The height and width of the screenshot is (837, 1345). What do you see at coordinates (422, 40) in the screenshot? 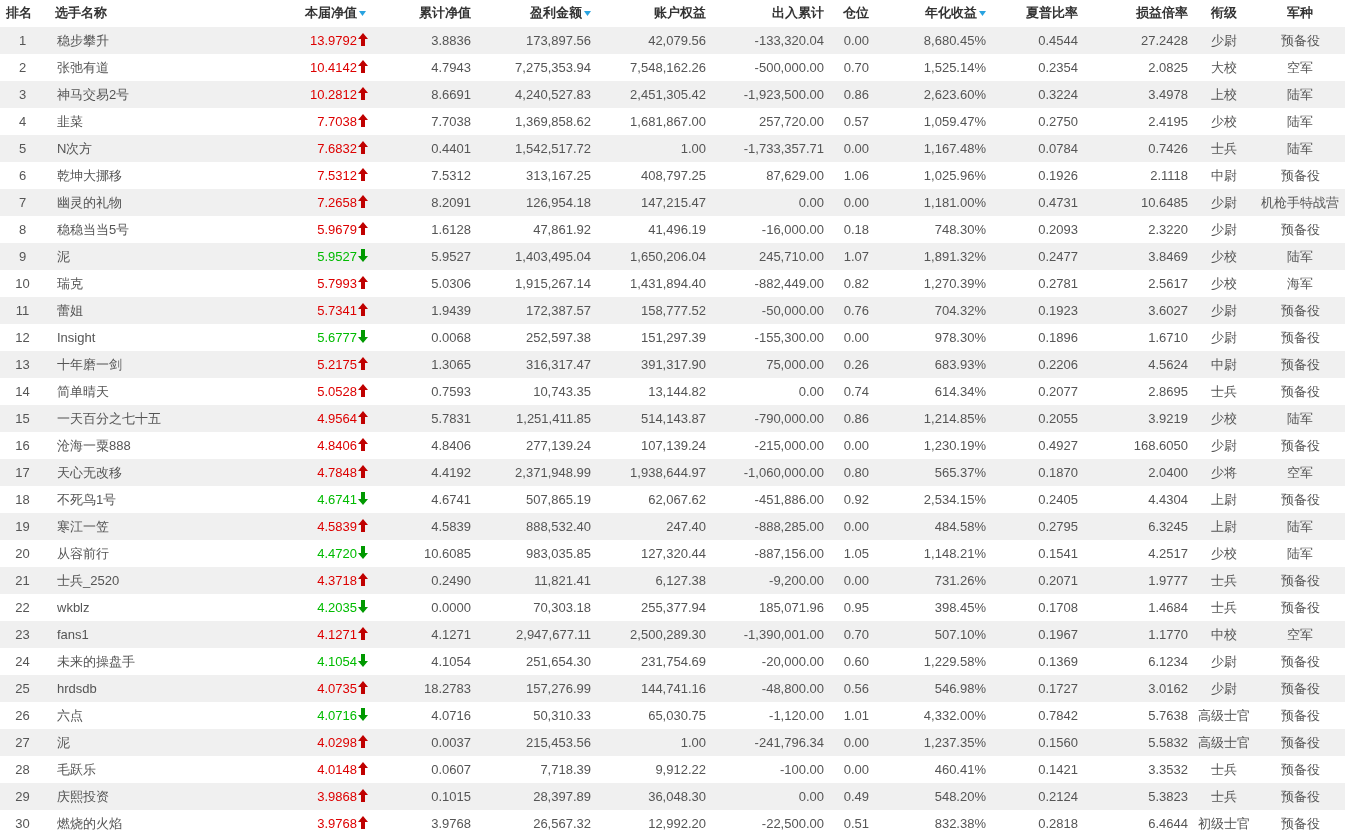
I see `table-cell: 3.8836` at bounding box center [422, 40].